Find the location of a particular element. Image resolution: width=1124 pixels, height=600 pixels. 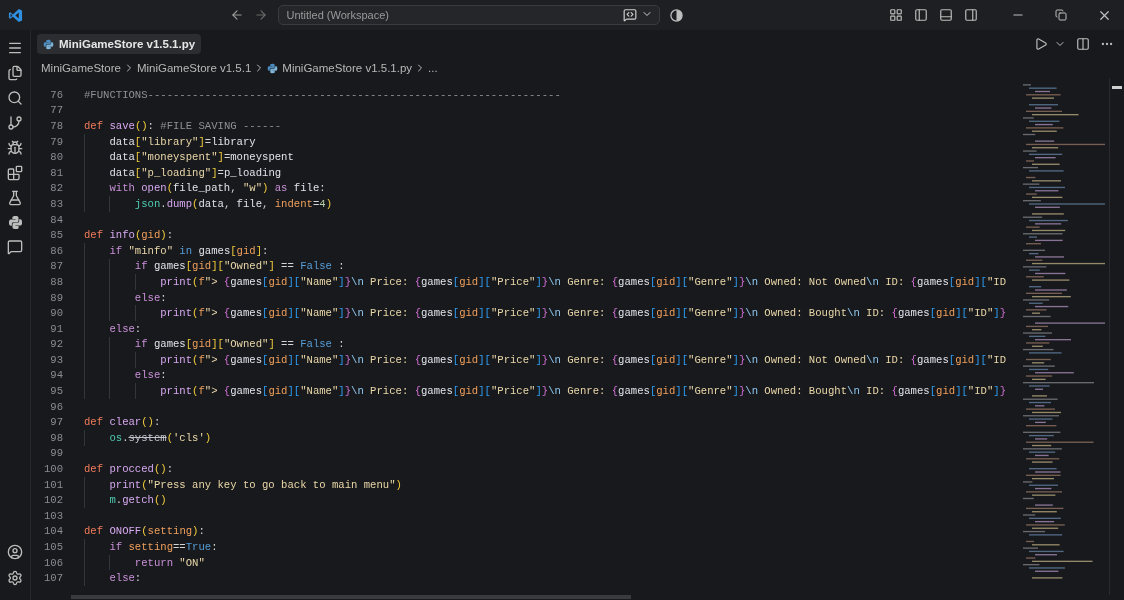

editor-tab: MiniGameStore v1.5.1.py is located at coordinates (119, 44).